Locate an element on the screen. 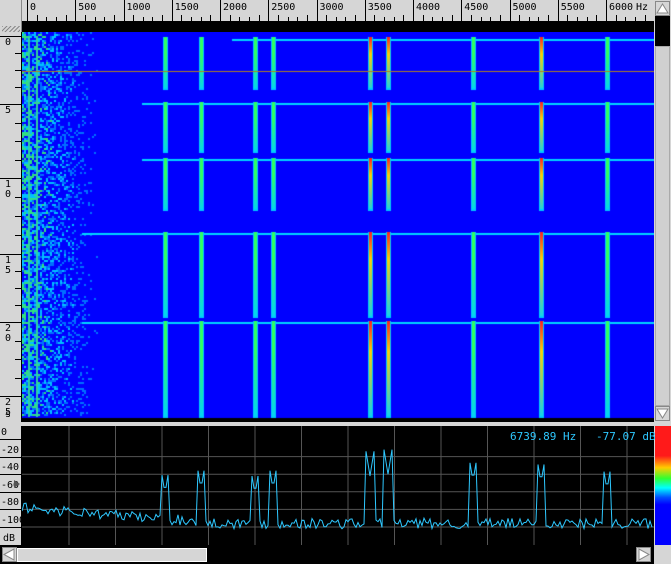  time-ruler: 0 5 10 15 20 25 s is located at coordinates (11, 227).